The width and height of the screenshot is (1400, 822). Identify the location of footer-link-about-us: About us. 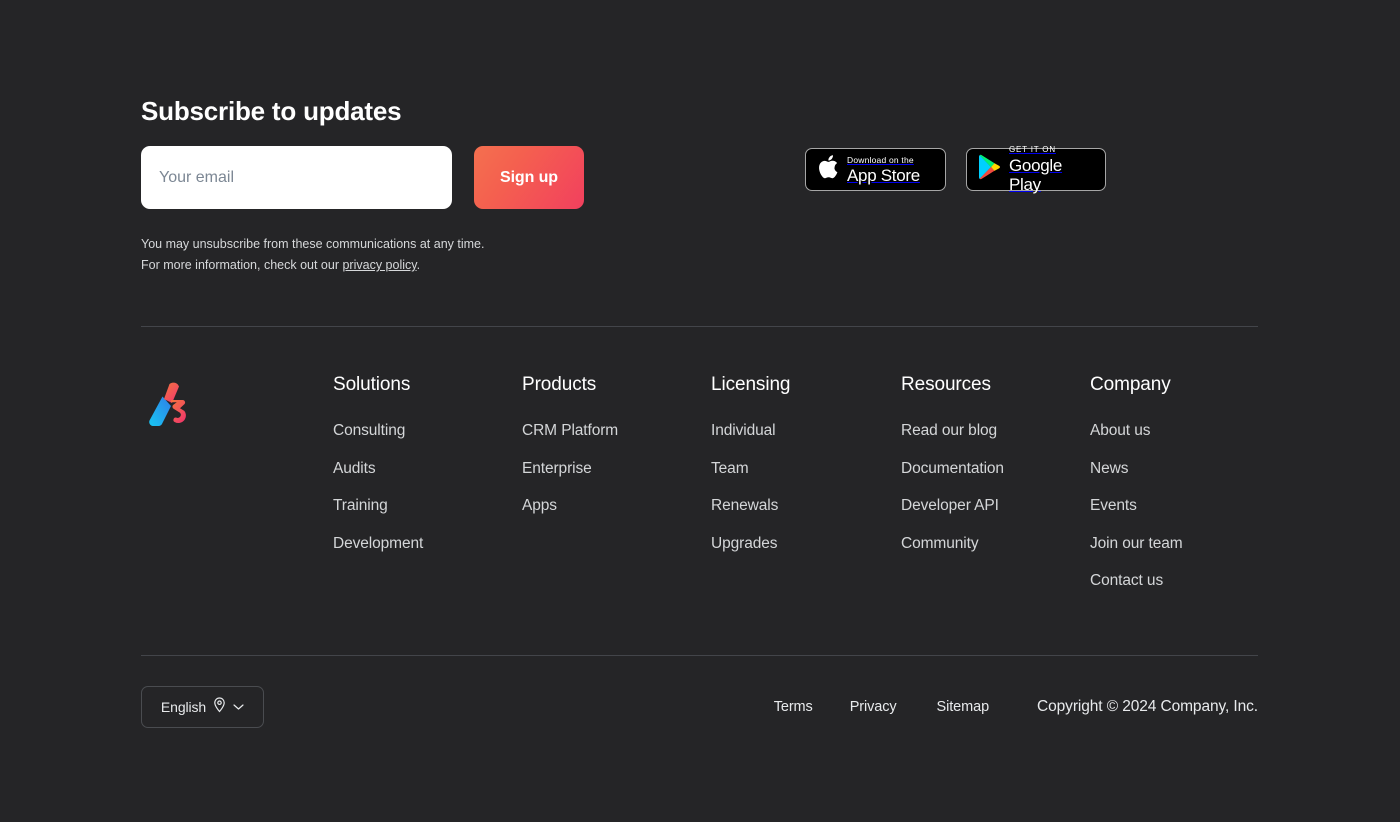
(1136, 431).